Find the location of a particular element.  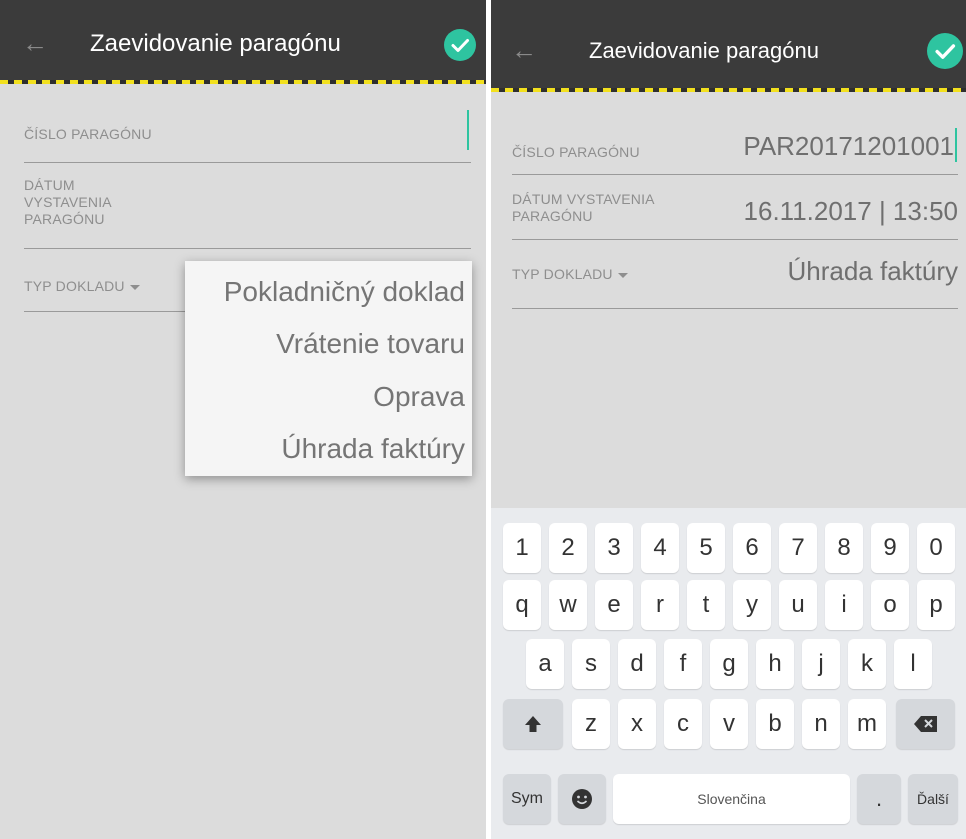

emoji-smile-icon is located at coordinates (582, 799).